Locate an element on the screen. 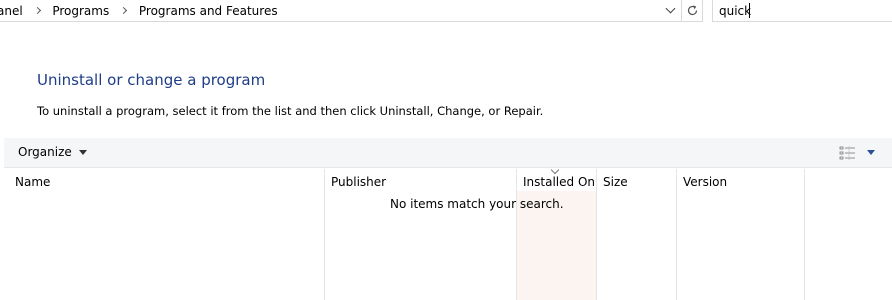  column-header-installed-on: Installed On is located at coordinates (559, 182).